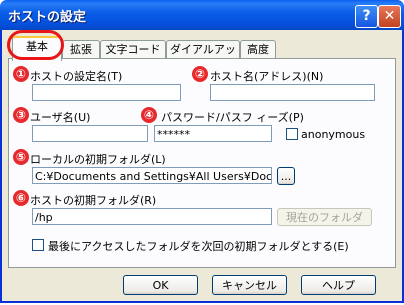 Image resolution: width=404 pixels, height=305 pixels. Describe the element at coordinates (98, 159) in the screenshot. I see `local-folder-label: ローカルの初期フォルダ(L)` at that location.